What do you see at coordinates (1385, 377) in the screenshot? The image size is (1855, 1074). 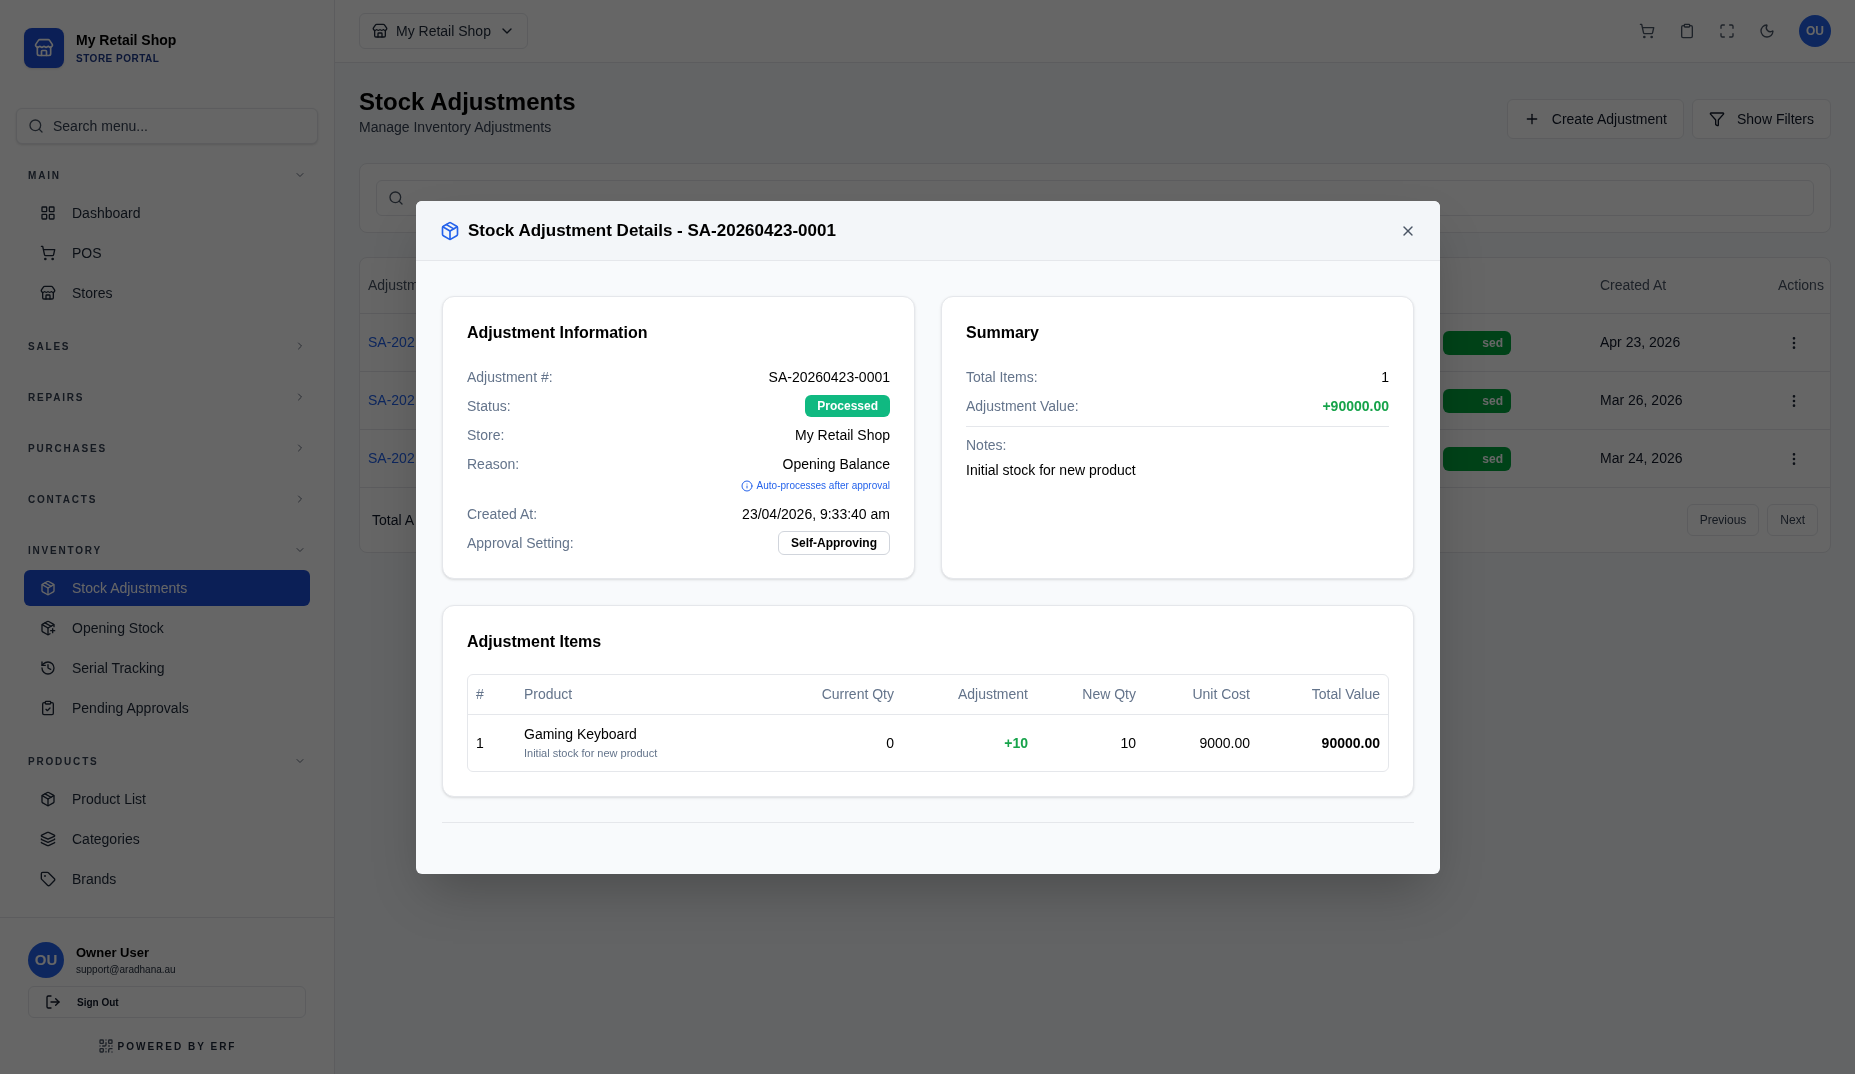 I see `field-value: 1` at bounding box center [1385, 377].